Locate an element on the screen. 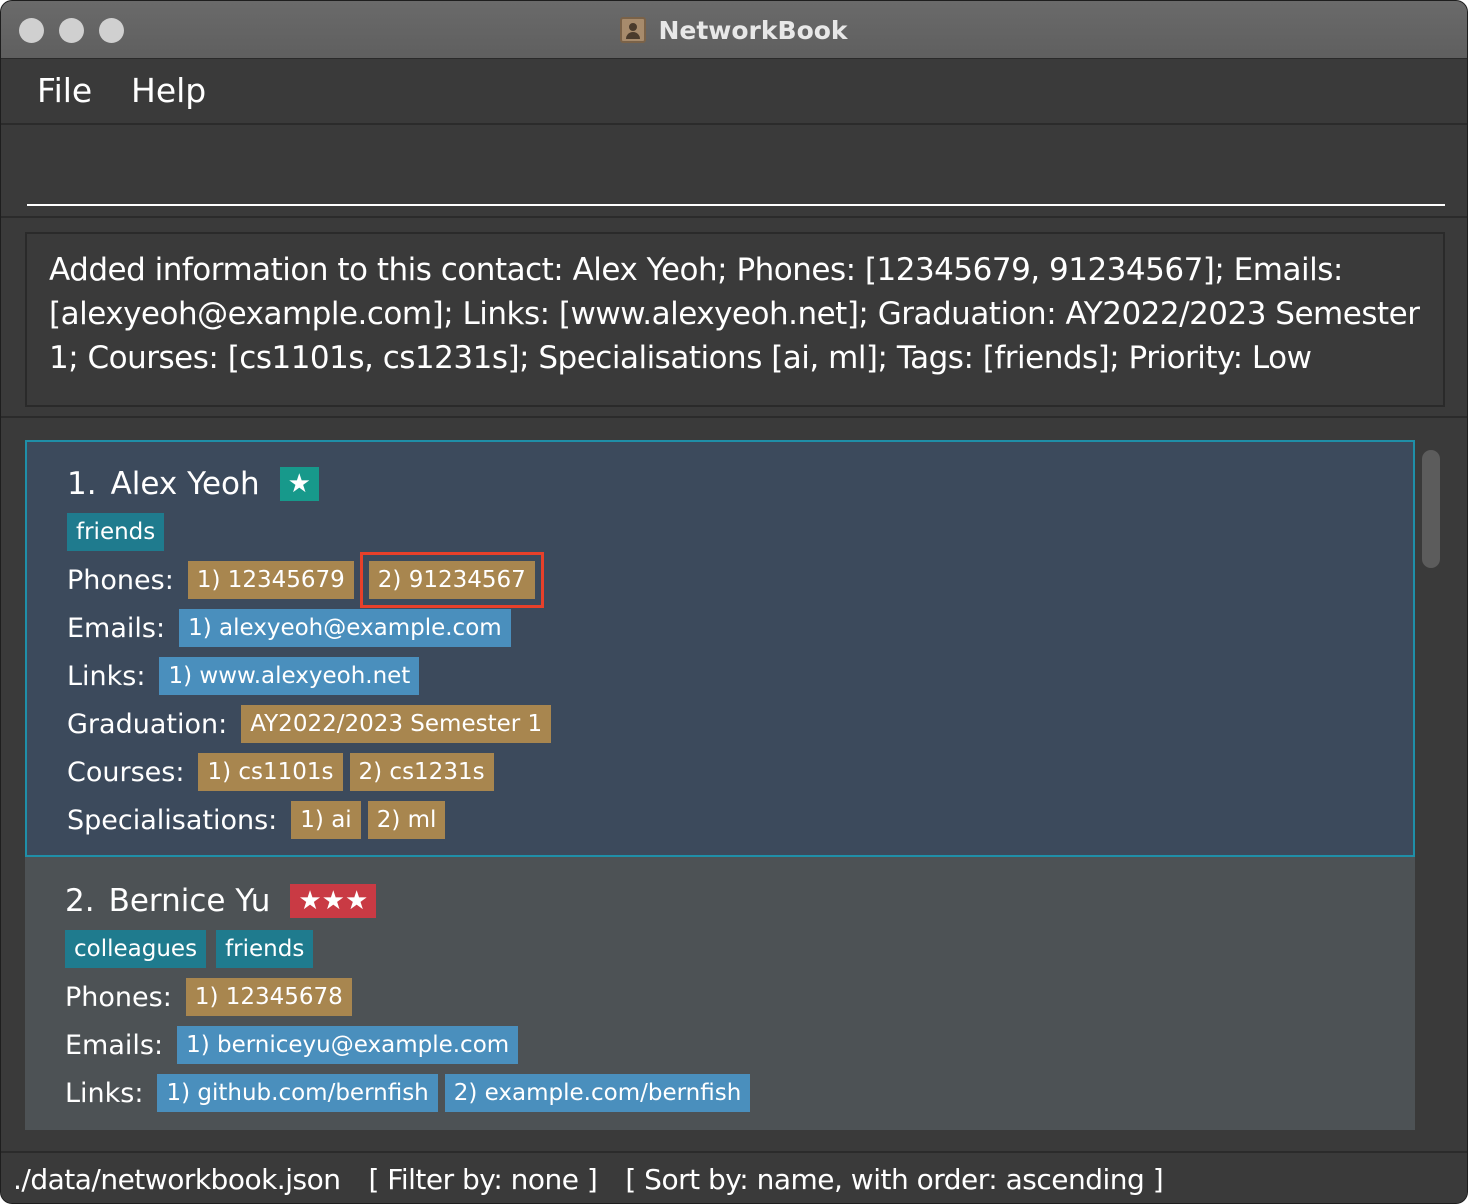 This screenshot has height=1204, width=1468. courses-label: Courses: is located at coordinates (126, 772).